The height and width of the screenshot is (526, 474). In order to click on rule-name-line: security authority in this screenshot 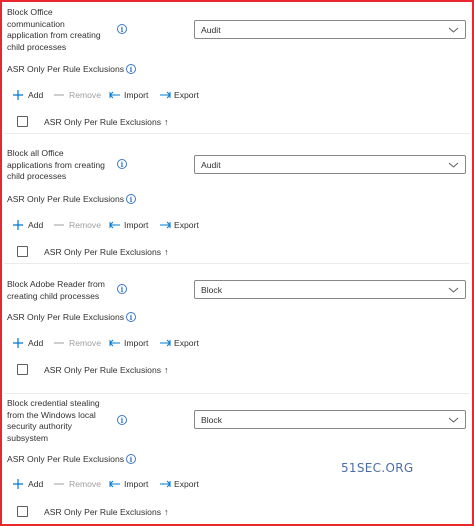, I will do `click(39, 426)`.